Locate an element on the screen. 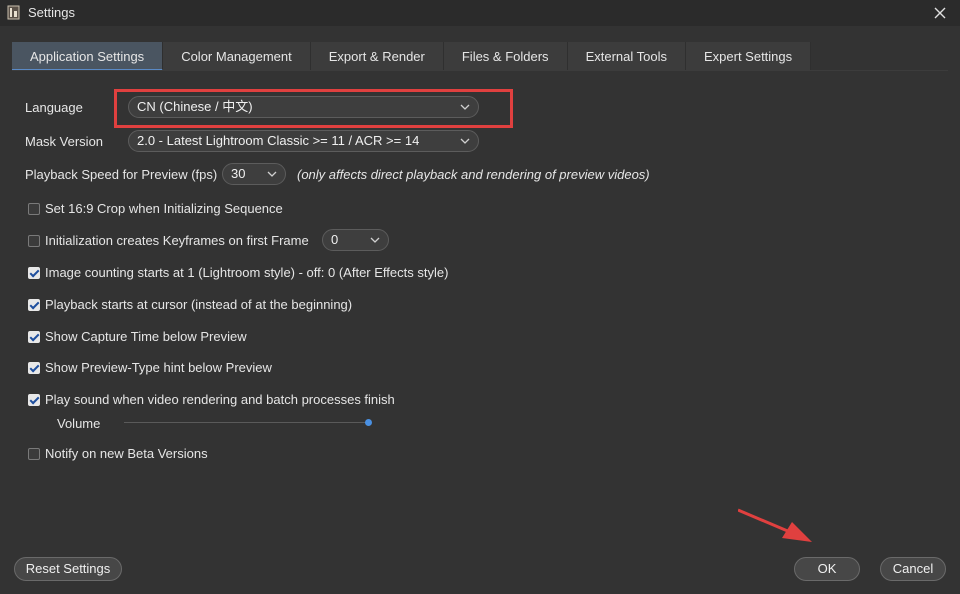 This screenshot has height=594, width=960. tab-application-settings: Application Settings is located at coordinates (88, 56).